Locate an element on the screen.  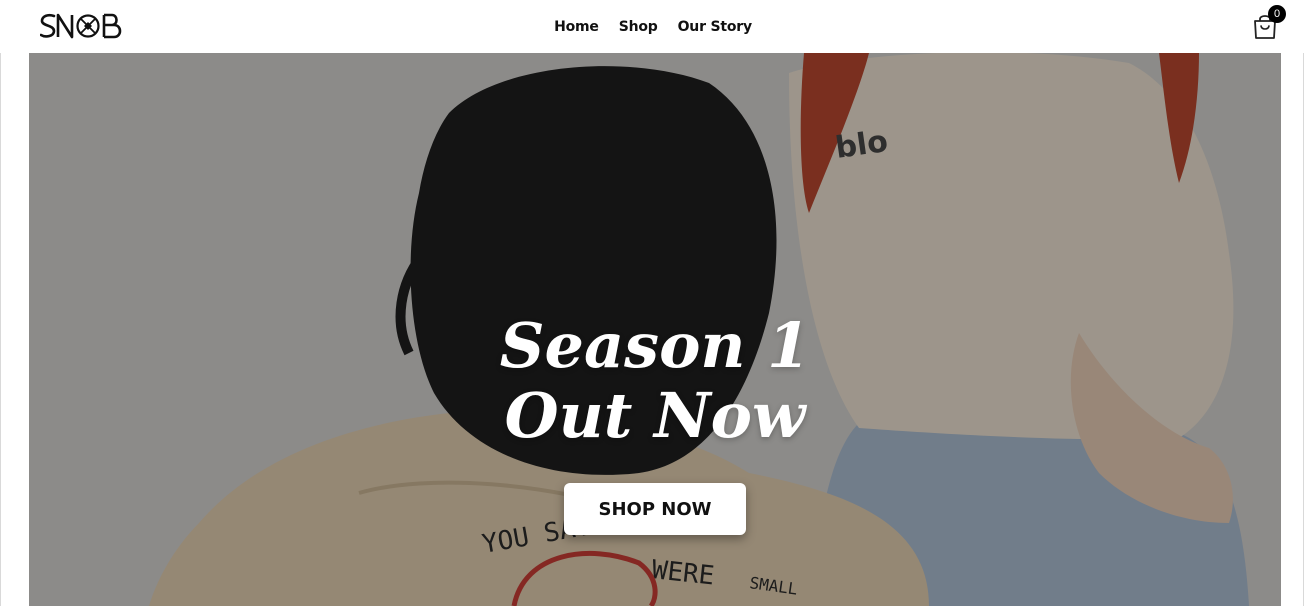
hero-title-line-2: Out Now is located at coordinates (655, 415).